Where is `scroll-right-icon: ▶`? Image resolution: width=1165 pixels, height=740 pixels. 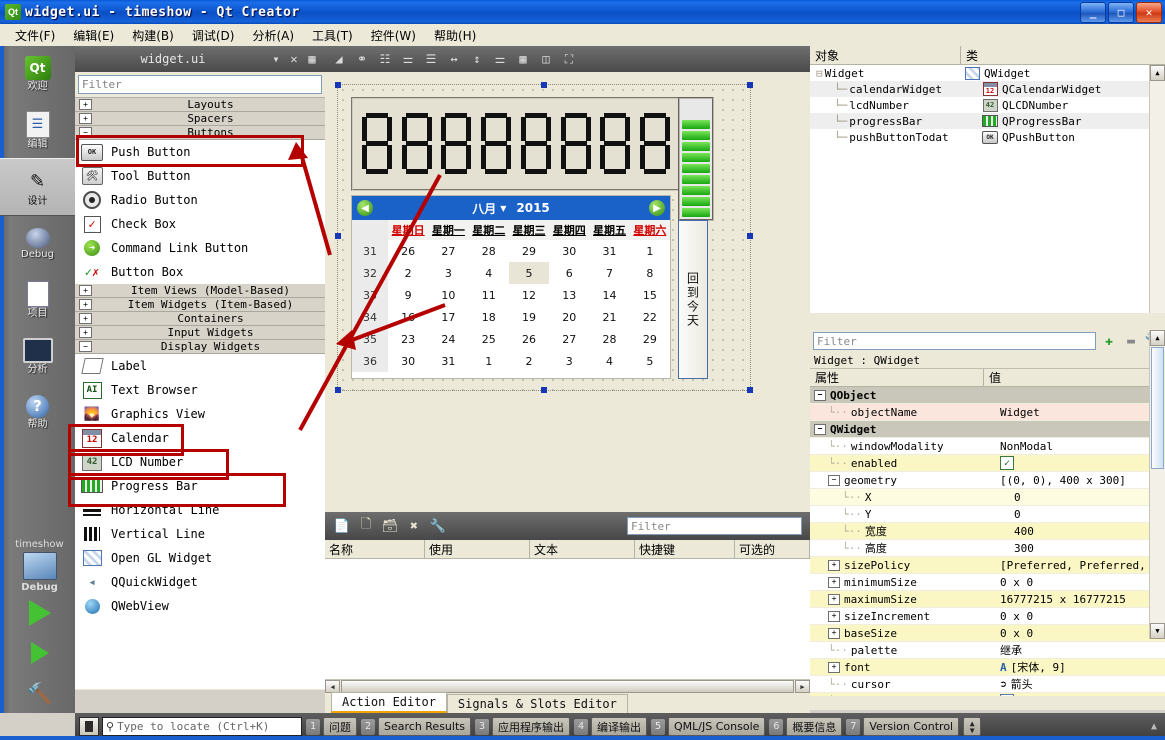
scroll-right-icon: ▶ is located at coordinates (802, 686).